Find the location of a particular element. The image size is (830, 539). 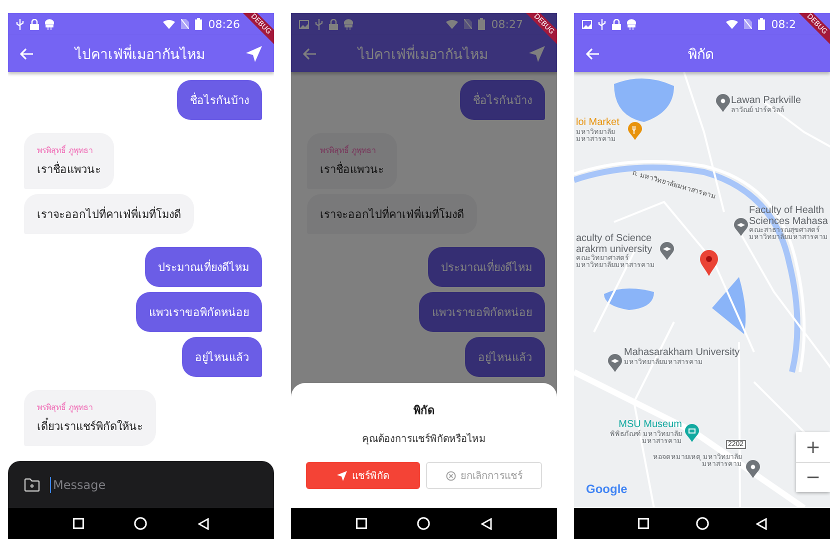

zoom-in-button: + is located at coordinates (813, 447).